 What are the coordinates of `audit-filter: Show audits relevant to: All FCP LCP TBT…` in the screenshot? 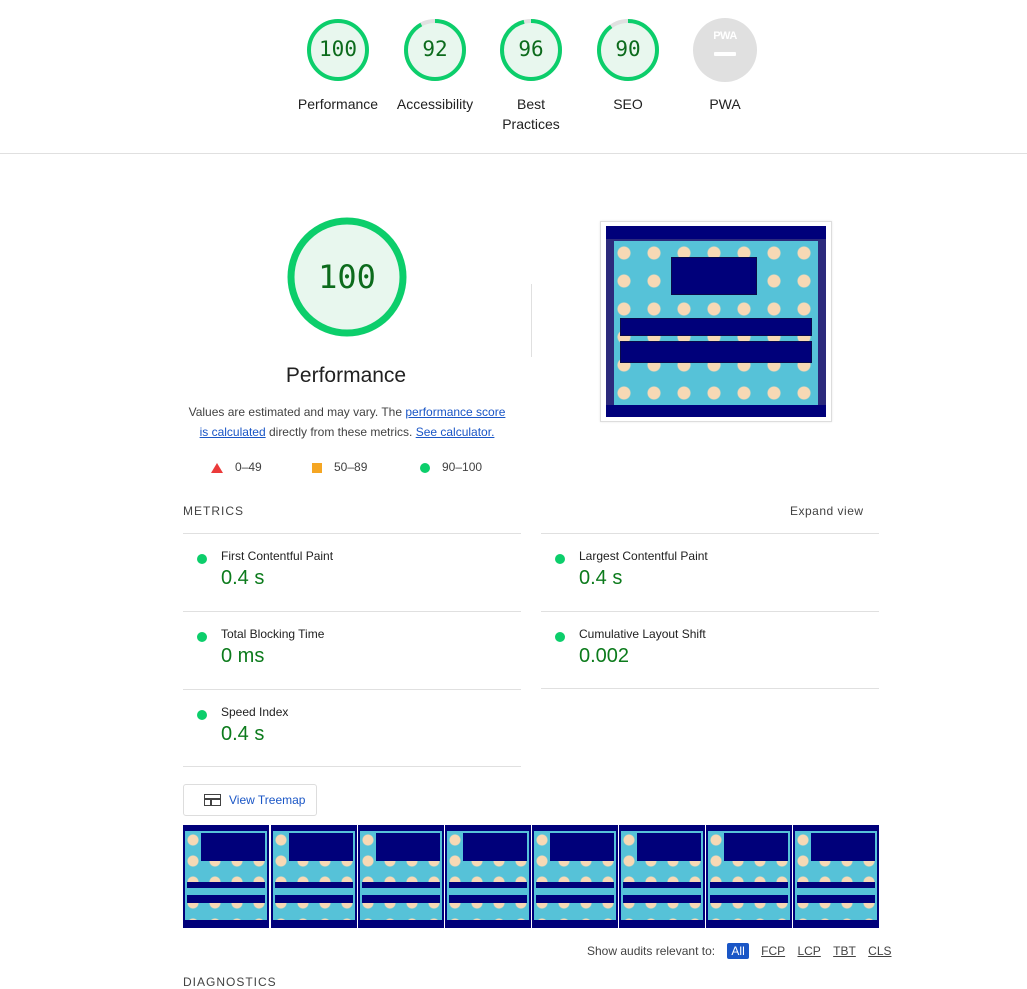 It's located at (739, 951).